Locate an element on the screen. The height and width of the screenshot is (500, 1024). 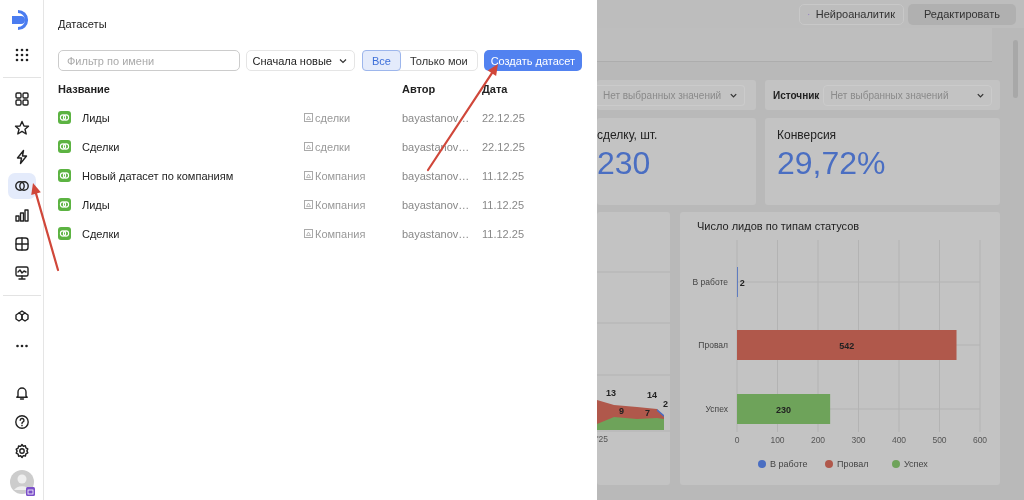
sidebar-item is located at coordinates (21, 186).